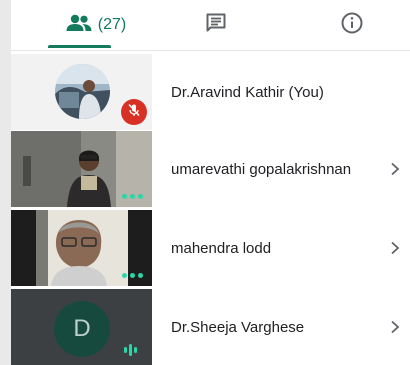 The image size is (410, 365). I want to click on tab-info, so click(352, 25).